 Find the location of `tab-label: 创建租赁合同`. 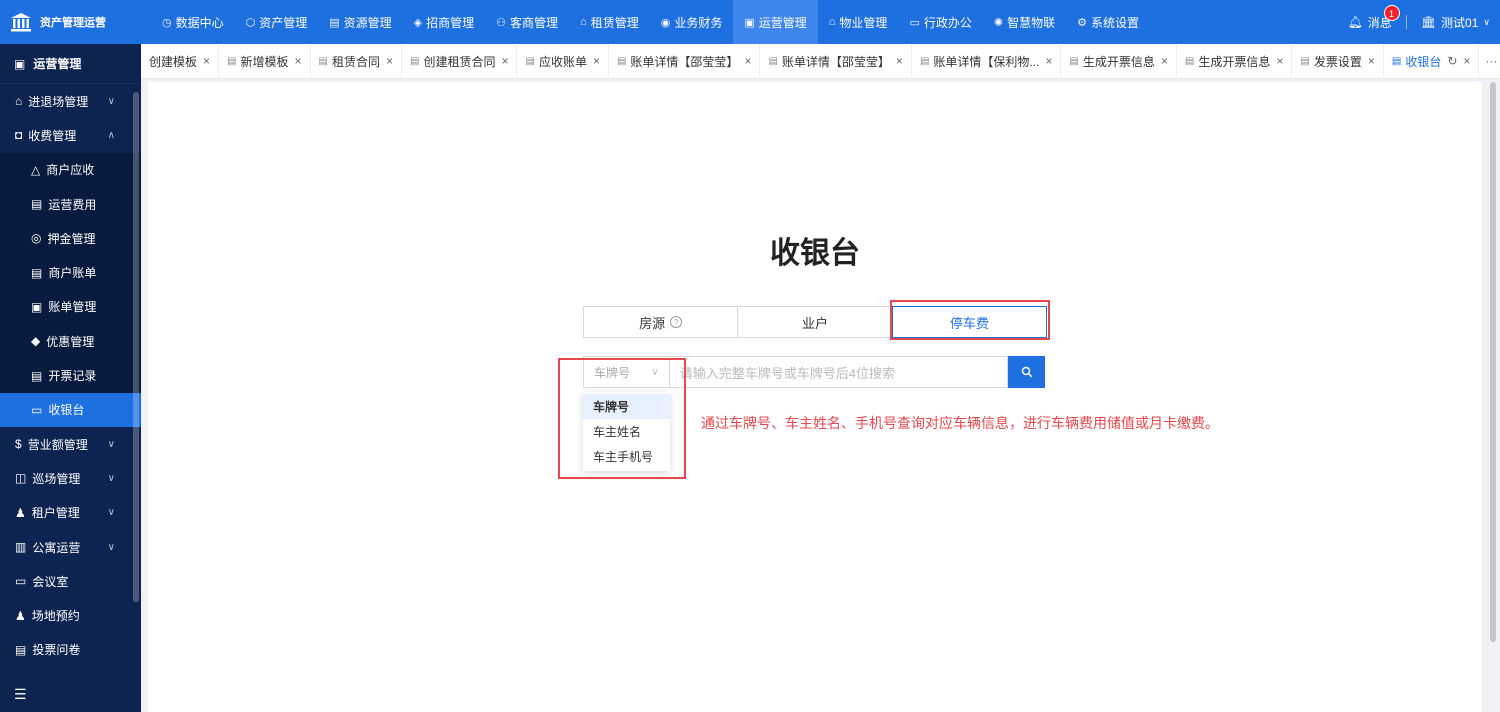

tab-label: 创建租赁合同 is located at coordinates (459, 61).